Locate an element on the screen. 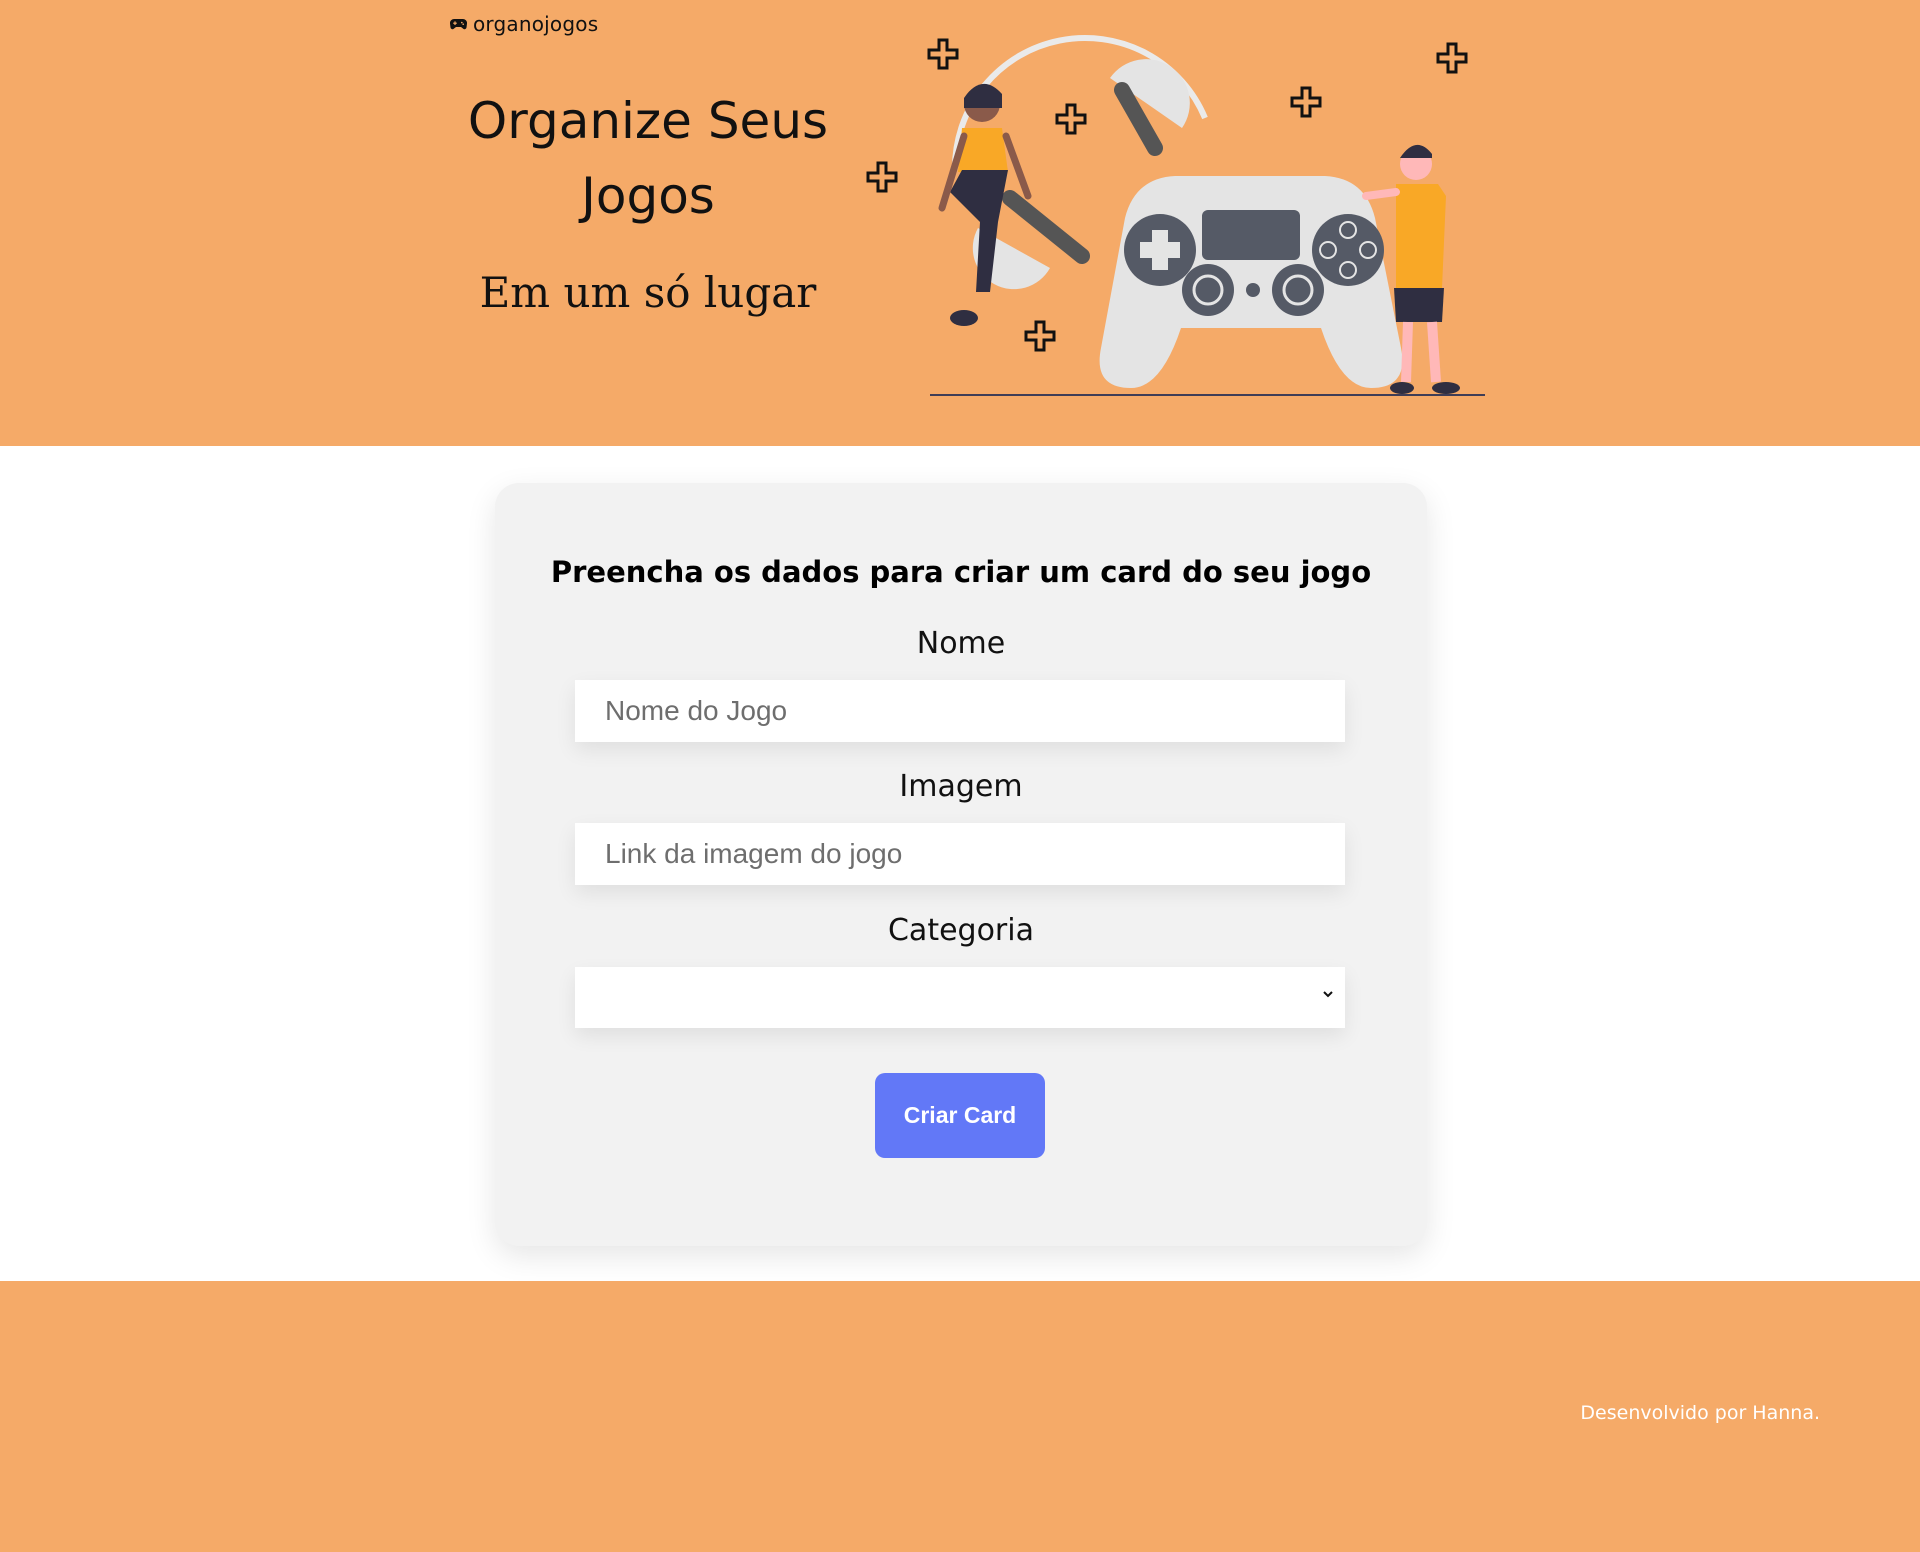 The image size is (1920, 1552). nome-label: Nome is located at coordinates (961, 643).